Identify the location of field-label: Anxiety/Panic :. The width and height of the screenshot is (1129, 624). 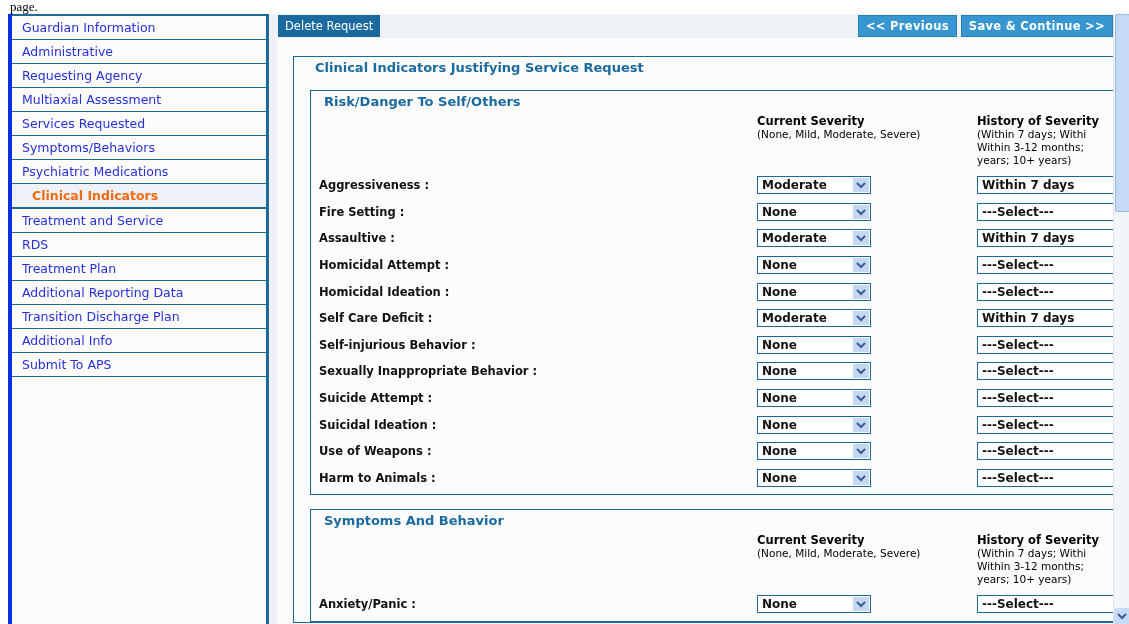
(368, 604).